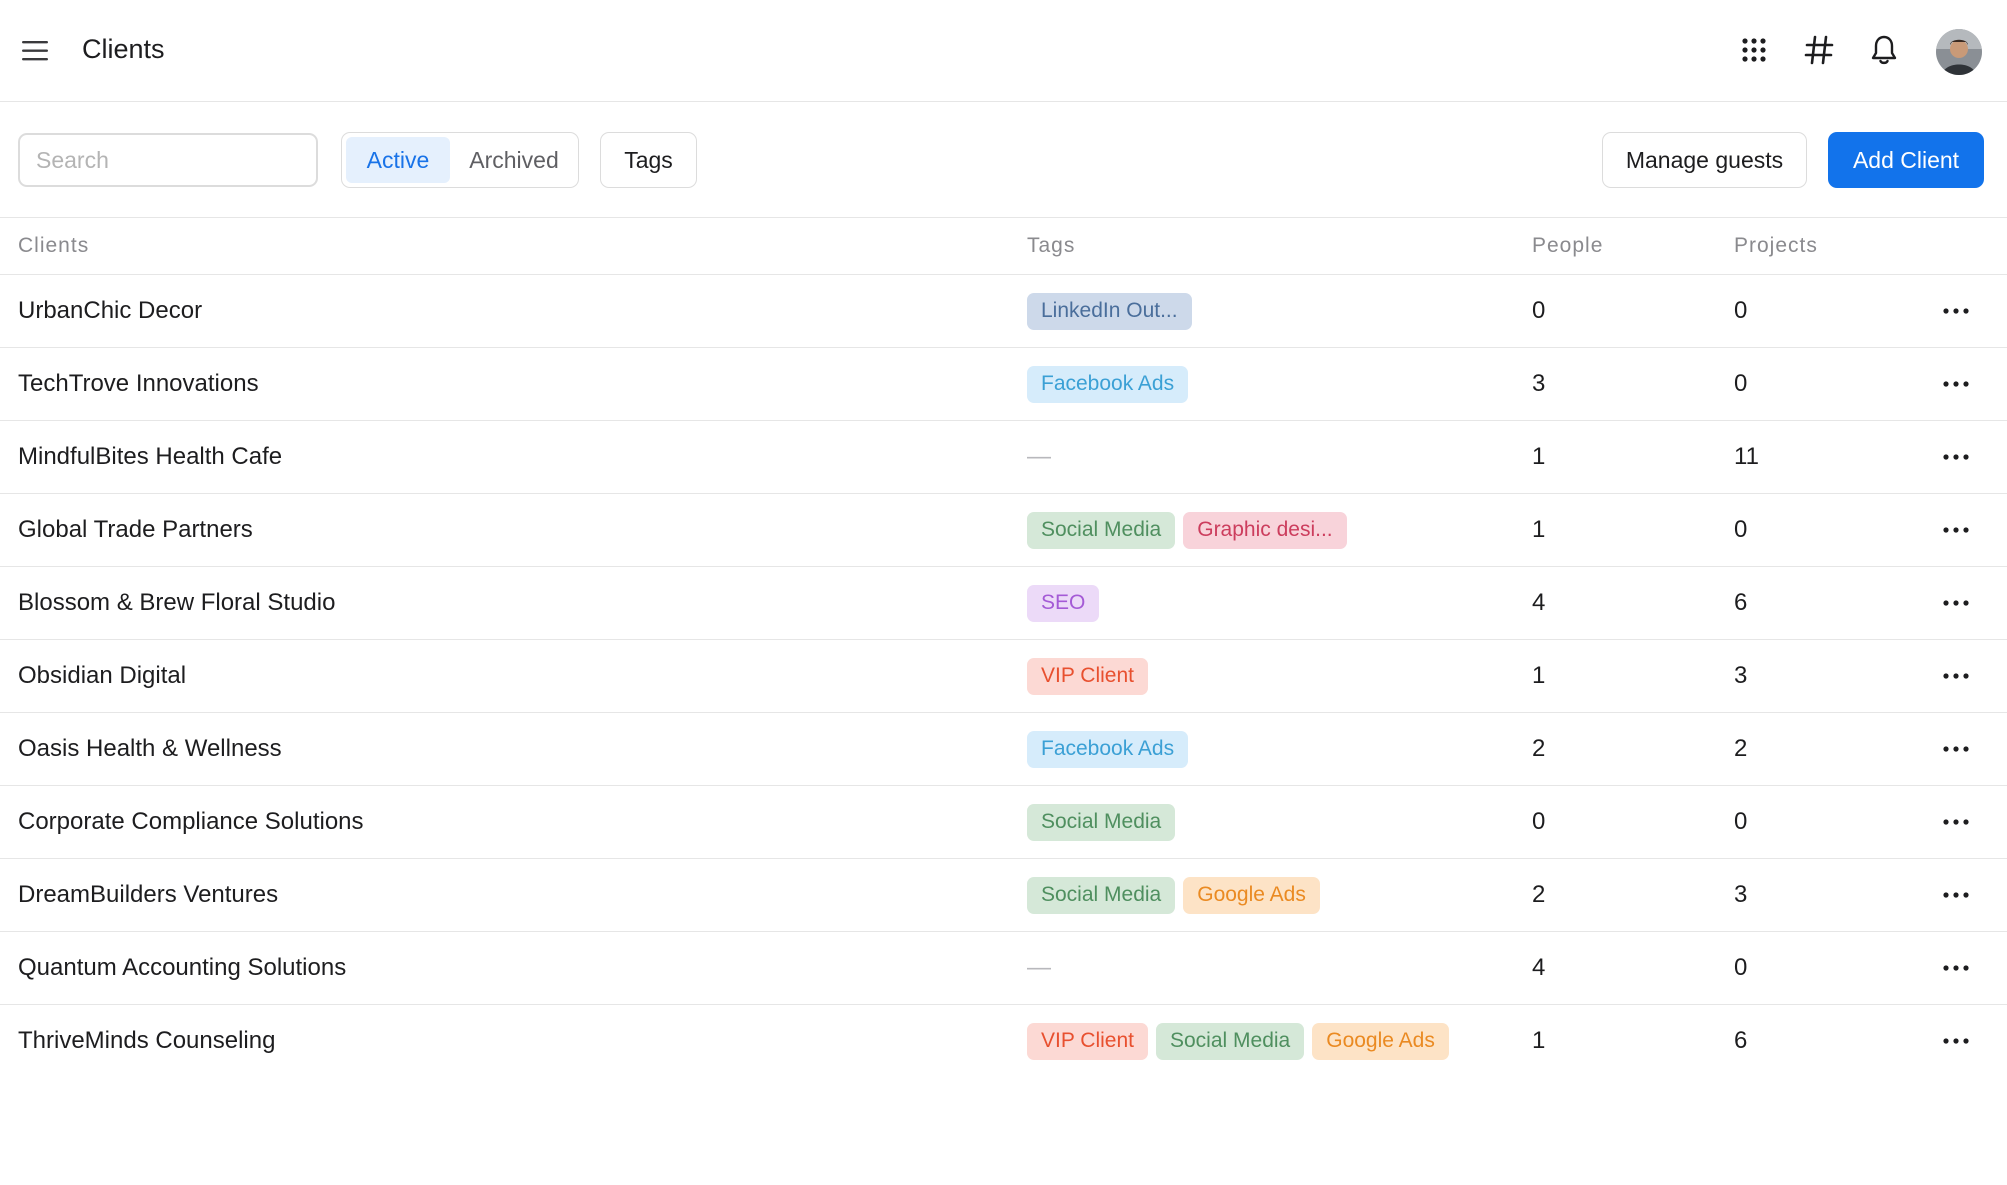 This screenshot has height=1185, width=2007. I want to click on client-name: MindfulBites Health Cafe, so click(150, 457).